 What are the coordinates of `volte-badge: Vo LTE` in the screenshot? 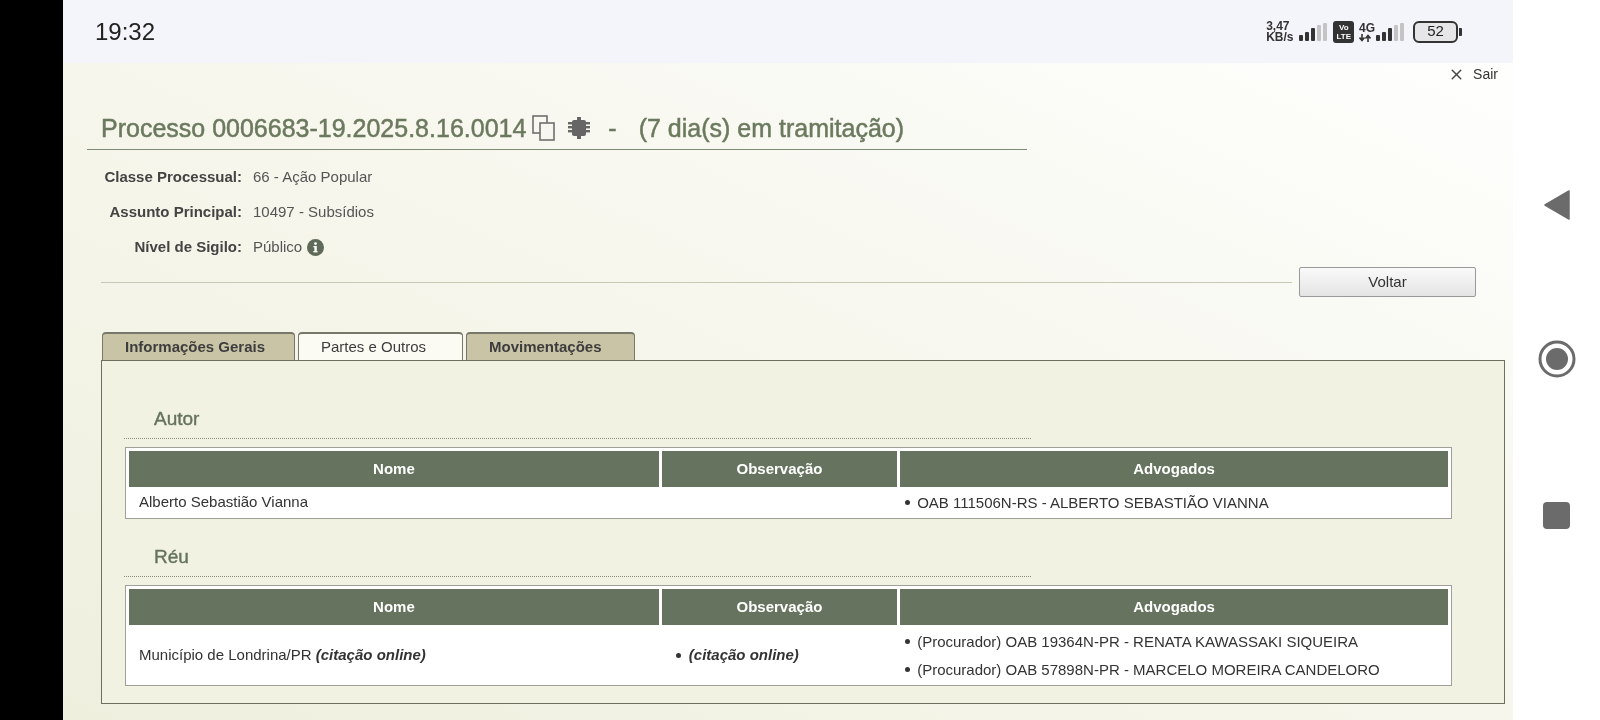 It's located at (1343, 31).